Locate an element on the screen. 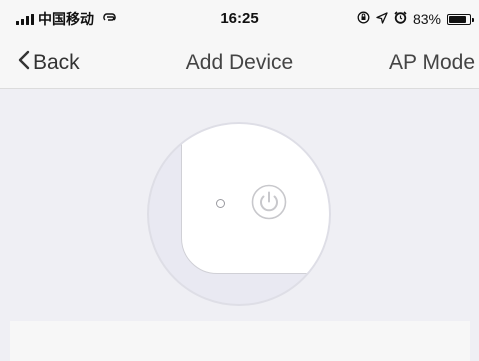  back-button: Back is located at coordinates (49, 63).